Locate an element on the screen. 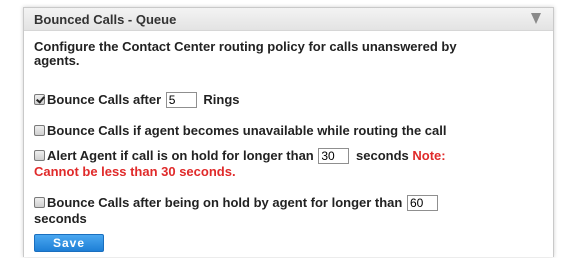 This screenshot has height=258, width=567. rings-input is located at coordinates (181, 99).